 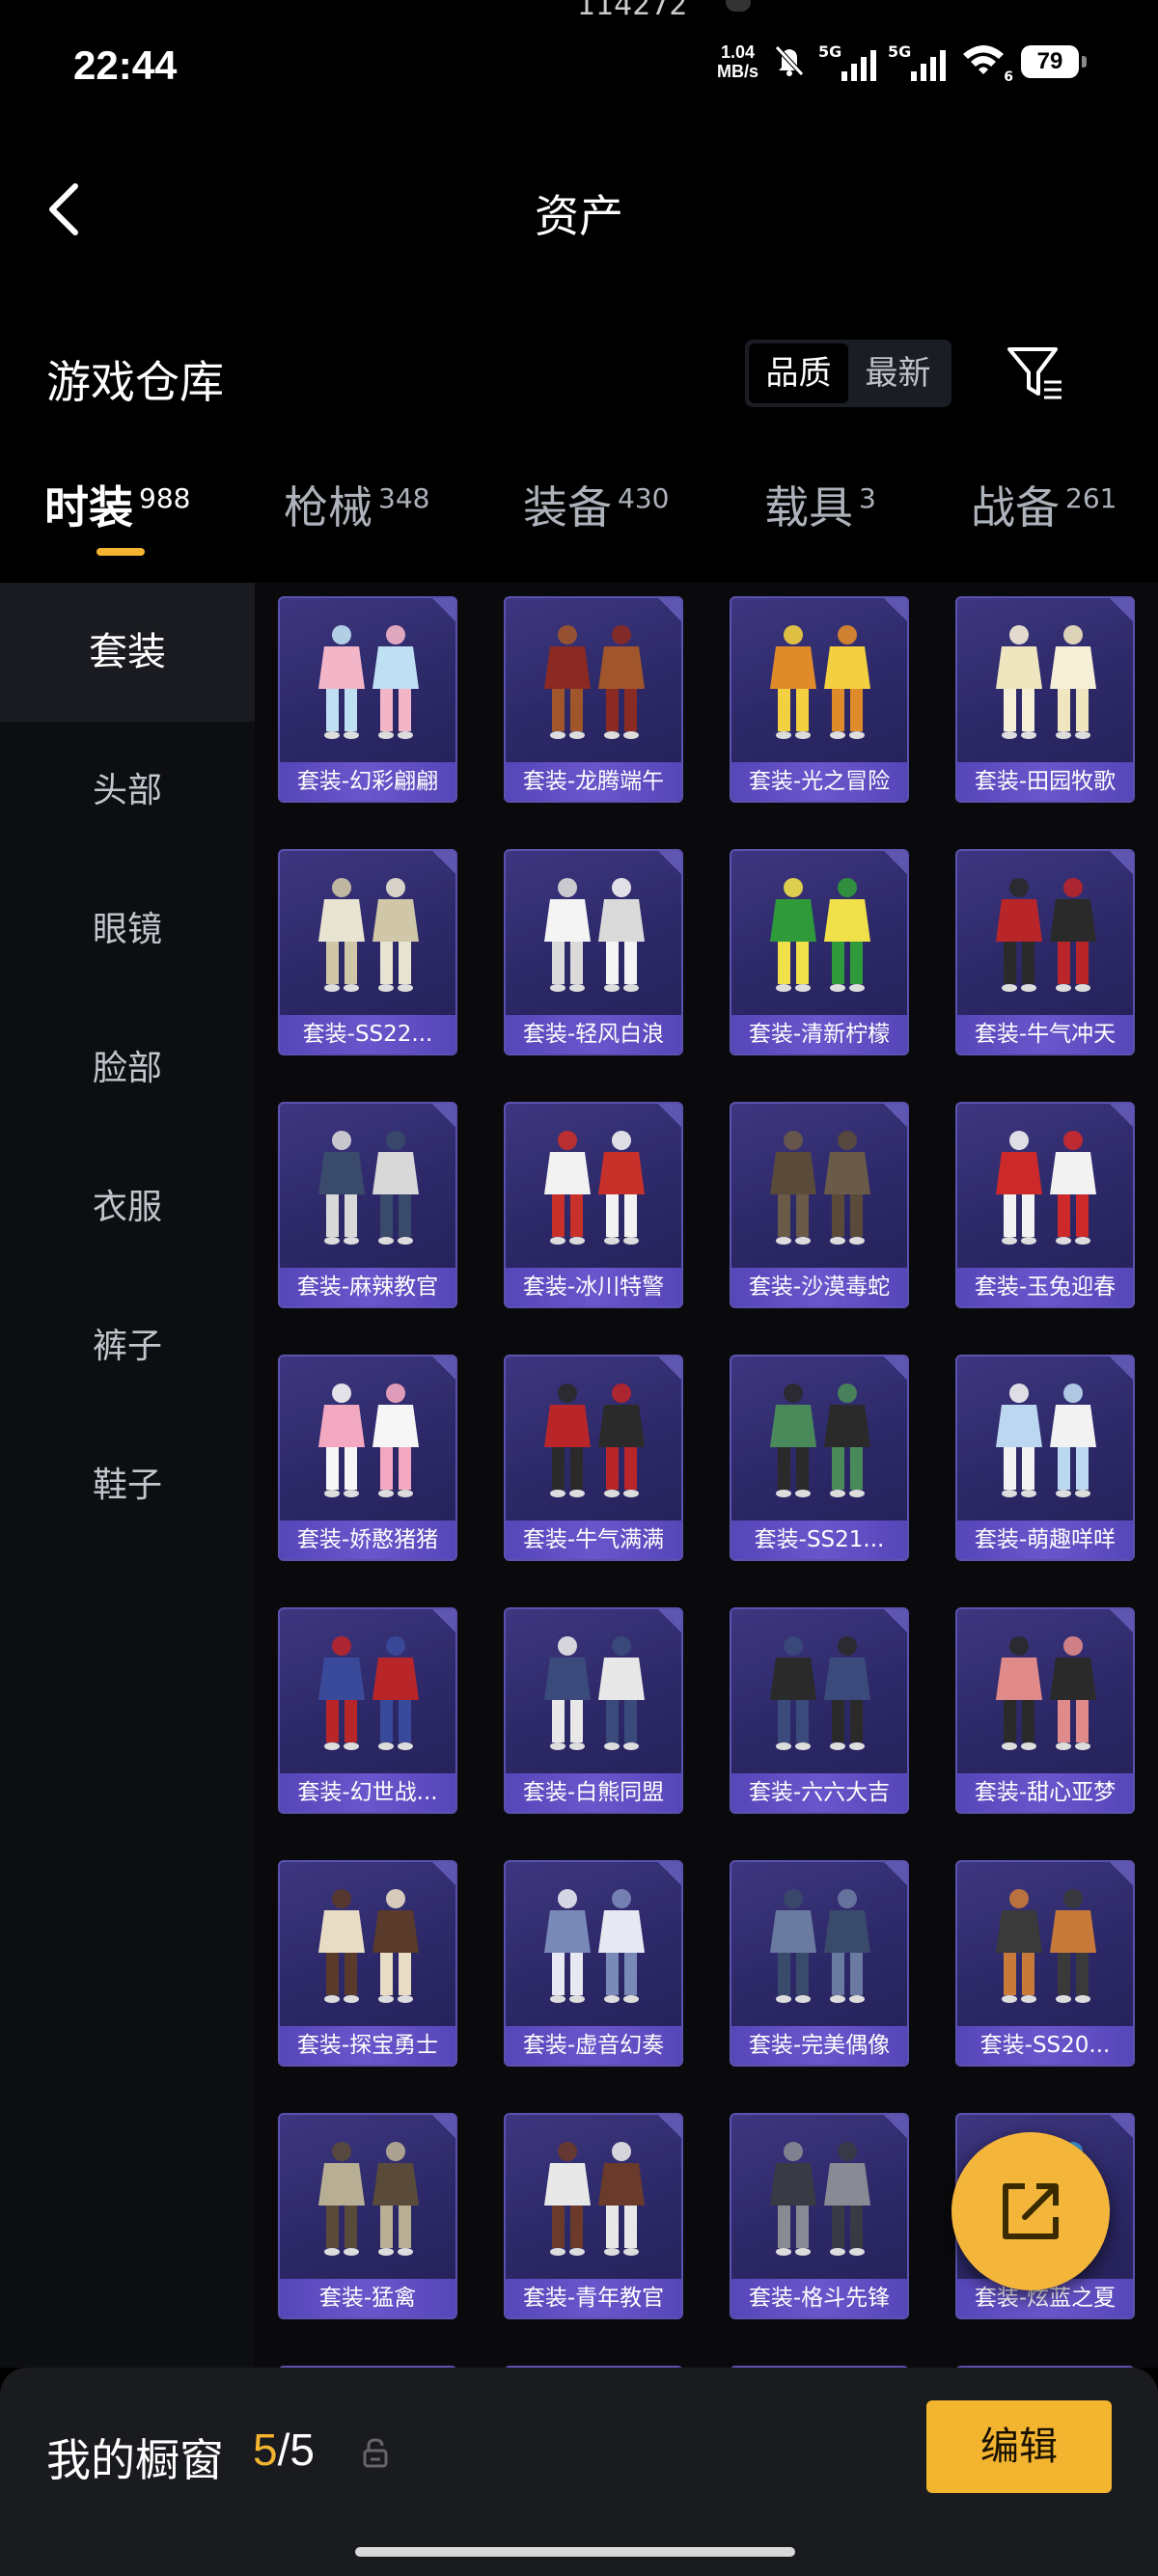 I want to click on outfit-card: 套装-六六大吉, so click(x=819, y=1710).